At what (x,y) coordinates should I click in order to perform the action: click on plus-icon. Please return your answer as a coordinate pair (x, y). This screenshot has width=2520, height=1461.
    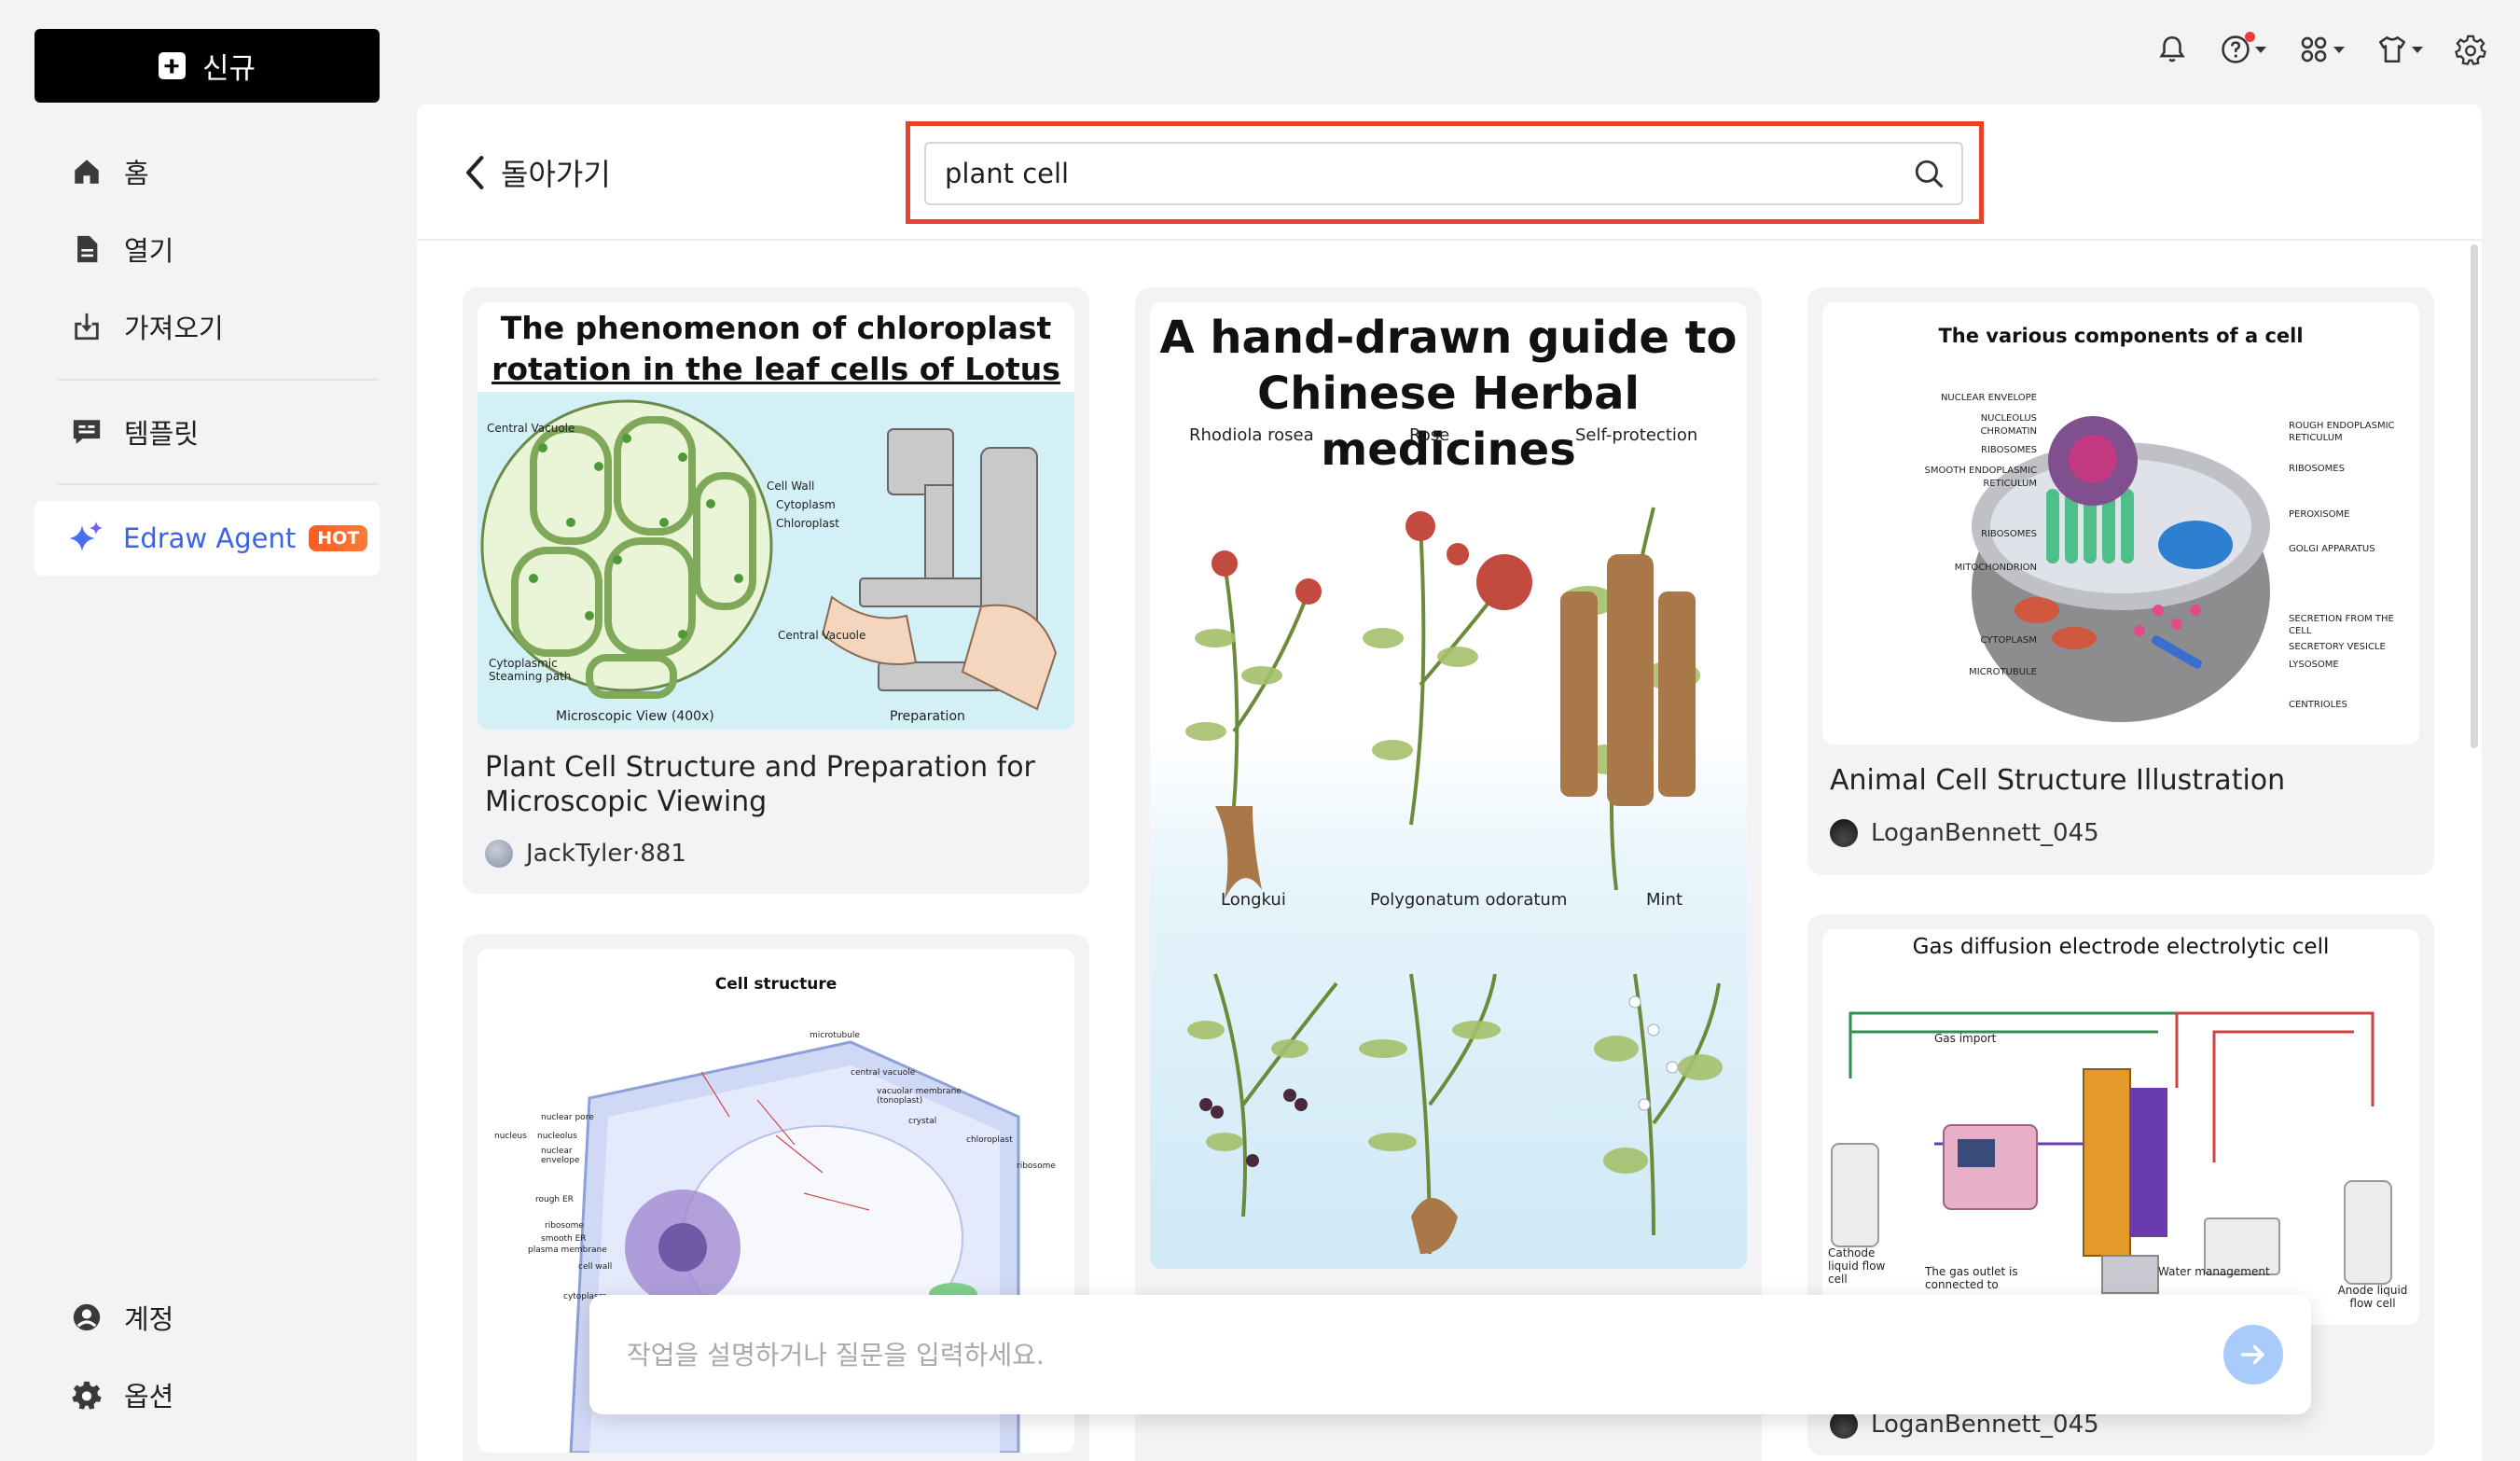
    Looking at the image, I should click on (172, 65).